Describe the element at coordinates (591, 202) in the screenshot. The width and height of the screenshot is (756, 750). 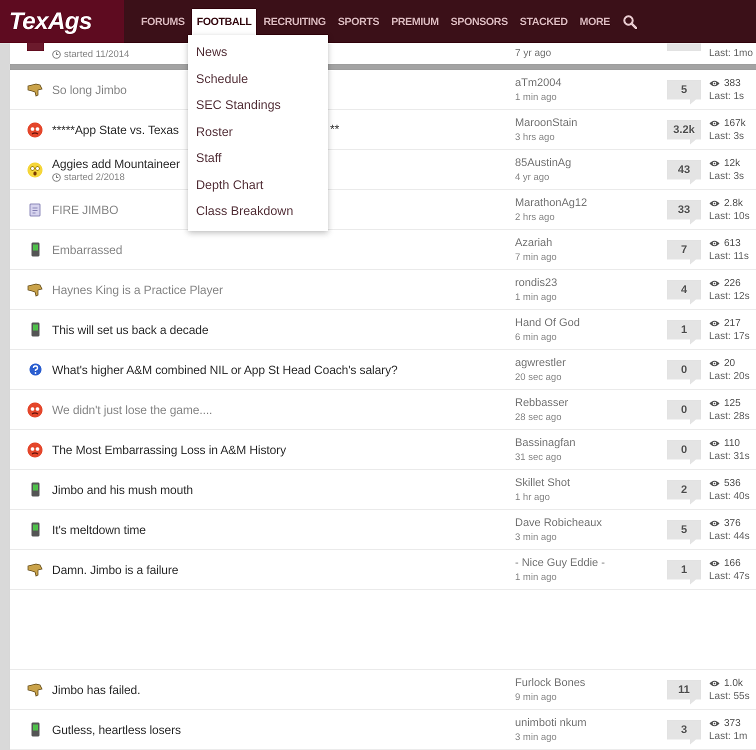
I see `author-name: MarathonAg12` at that location.